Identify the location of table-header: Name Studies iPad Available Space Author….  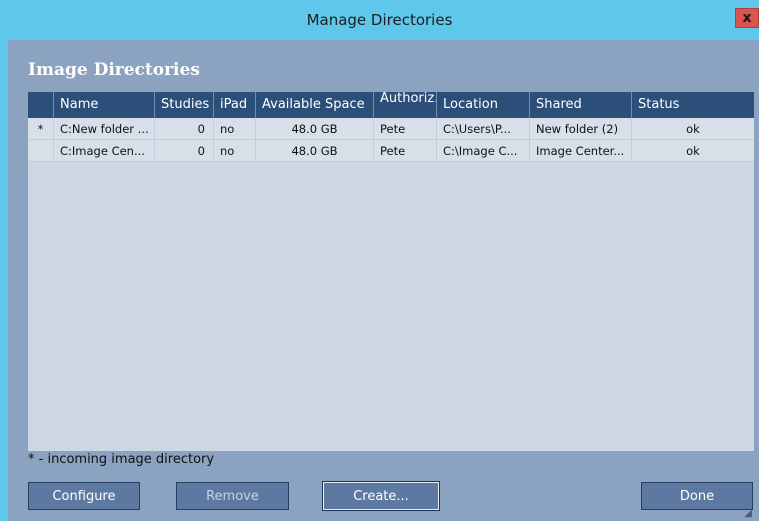
(391, 105).